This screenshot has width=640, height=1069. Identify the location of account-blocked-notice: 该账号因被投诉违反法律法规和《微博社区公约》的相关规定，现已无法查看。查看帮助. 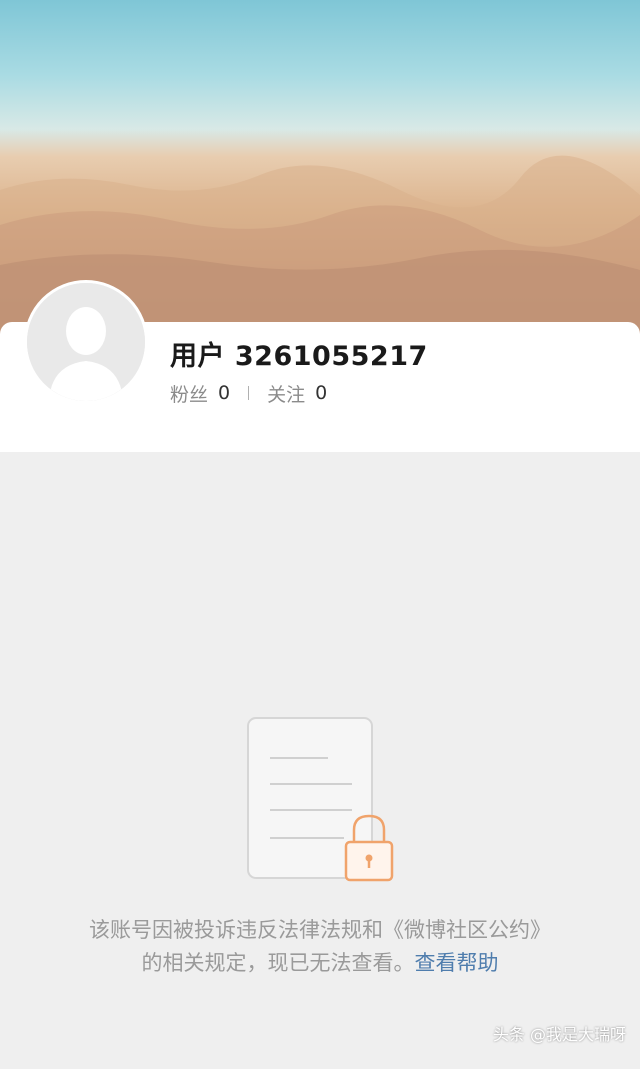
(320, 947).